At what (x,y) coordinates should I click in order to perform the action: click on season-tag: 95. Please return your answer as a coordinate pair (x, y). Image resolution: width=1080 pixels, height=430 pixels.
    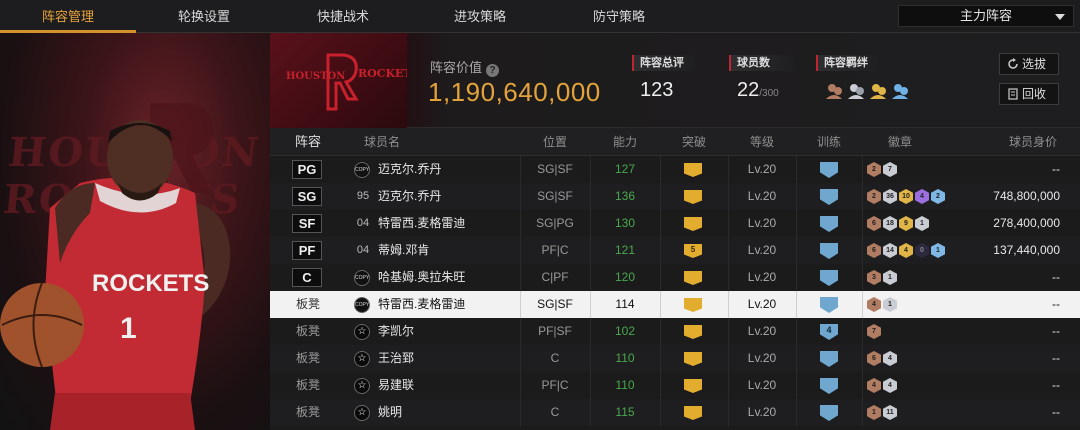
    Looking at the image, I should click on (363, 196).